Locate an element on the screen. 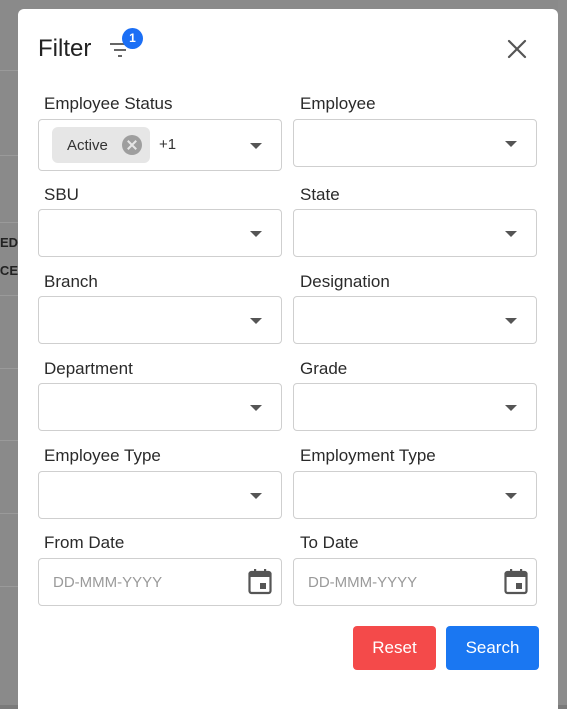  employee-select is located at coordinates (415, 143).